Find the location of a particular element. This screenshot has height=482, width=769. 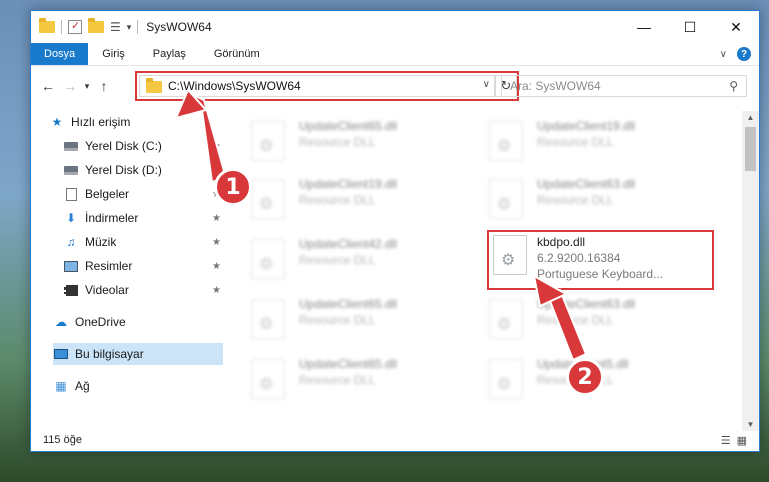

sidebar-item-label: İndirmeler is located at coordinates (112, 218).